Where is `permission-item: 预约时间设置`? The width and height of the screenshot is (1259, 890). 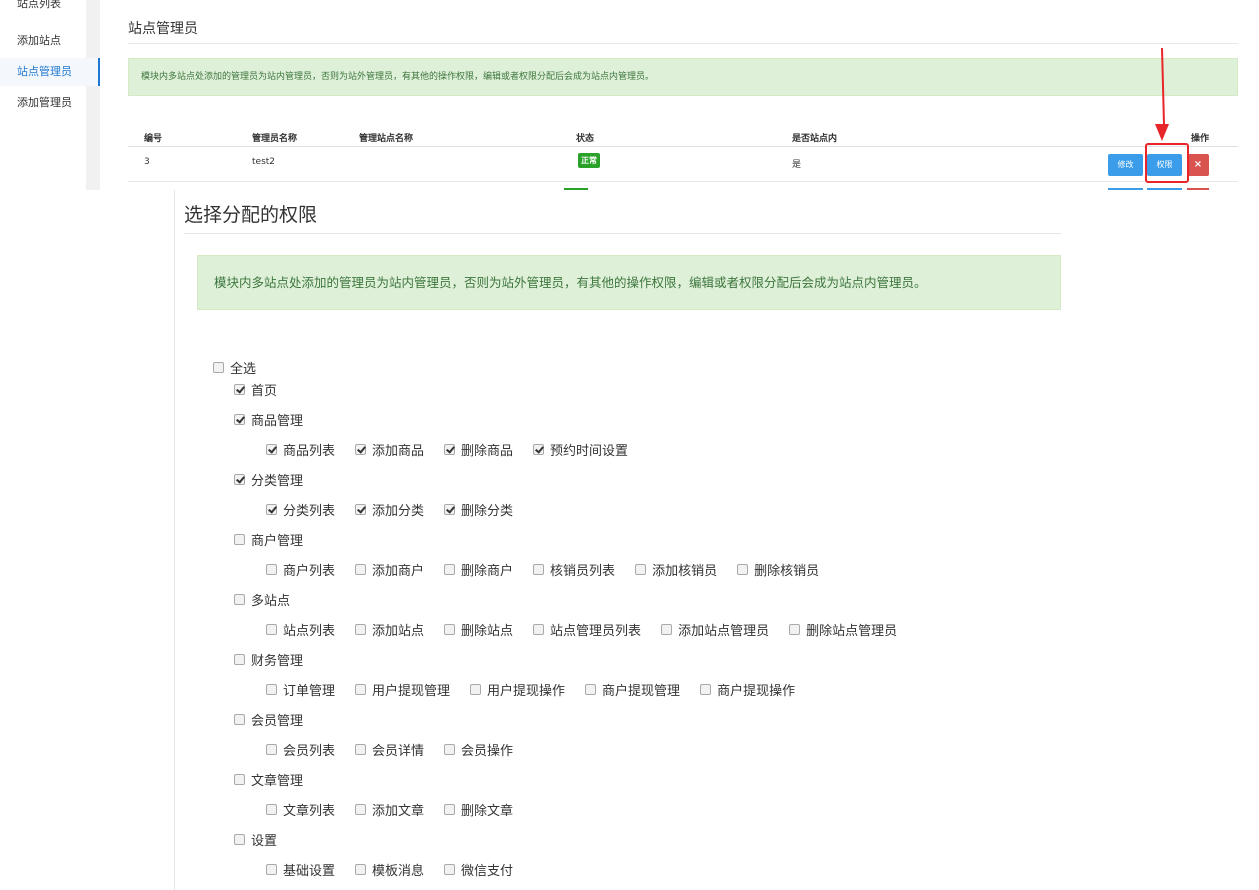
permission-item: 预约时间设置 is located at coordinates (580, 449).